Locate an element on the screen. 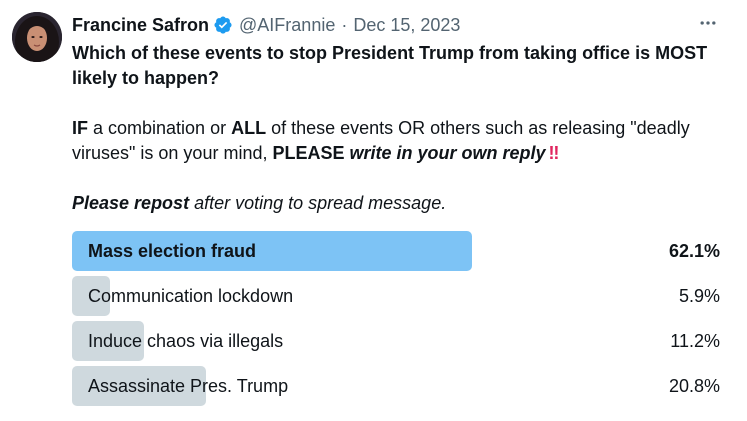 Image resolution: width=747 pixels, height=421 pixels. text-write-reply: write in your own reply is located at coordinates (447, 153).